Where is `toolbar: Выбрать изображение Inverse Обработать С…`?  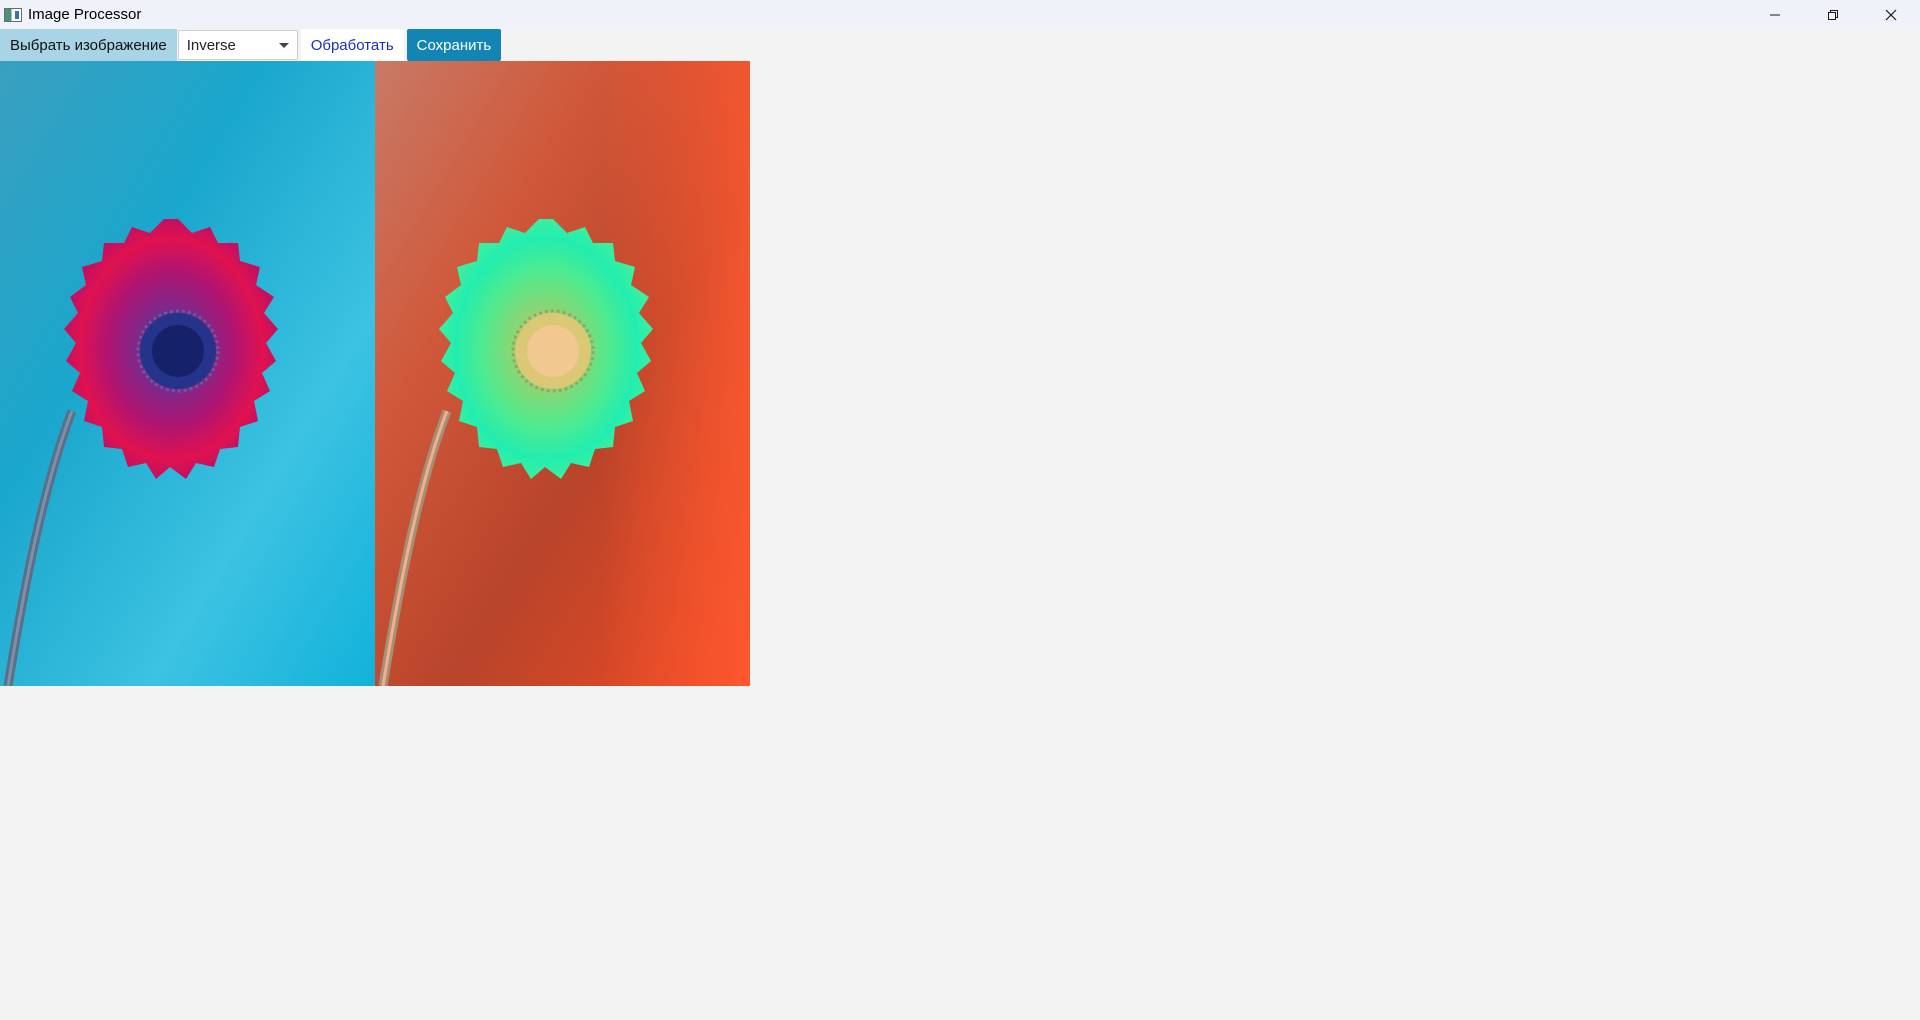
toolbar: Выбрать изображение Inverse Обработать С… is located at coordinates (960, 45).